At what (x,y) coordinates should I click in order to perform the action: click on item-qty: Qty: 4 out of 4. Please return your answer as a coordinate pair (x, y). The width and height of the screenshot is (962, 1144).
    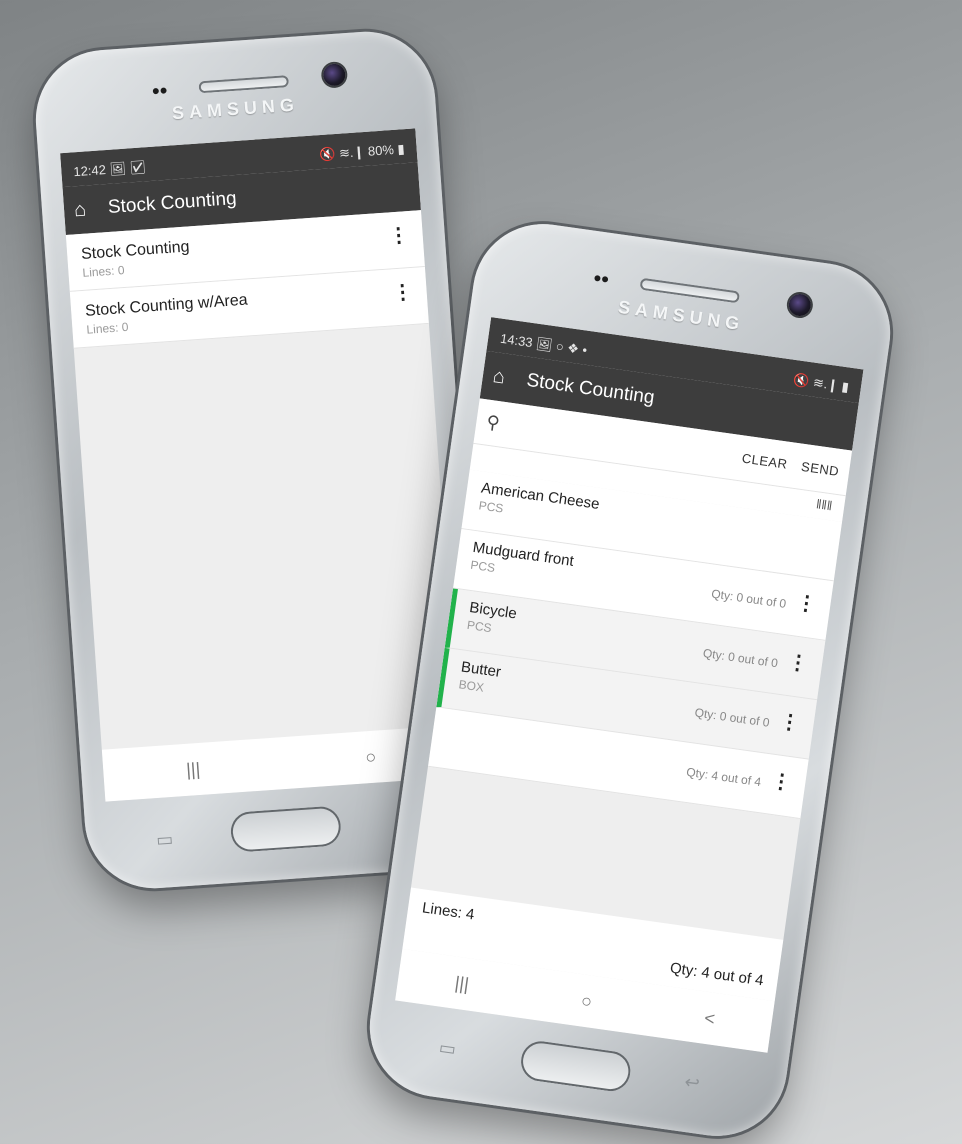
    Looking at the image, I should click on (724, 777).